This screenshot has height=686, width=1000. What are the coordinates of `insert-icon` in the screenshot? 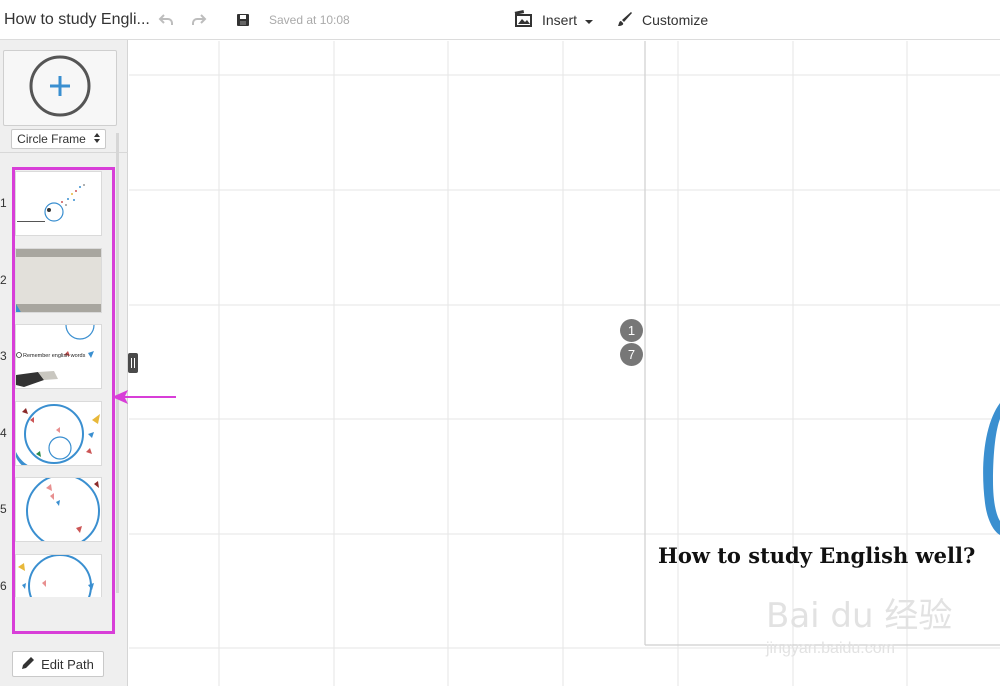 It's located at (524, 20).